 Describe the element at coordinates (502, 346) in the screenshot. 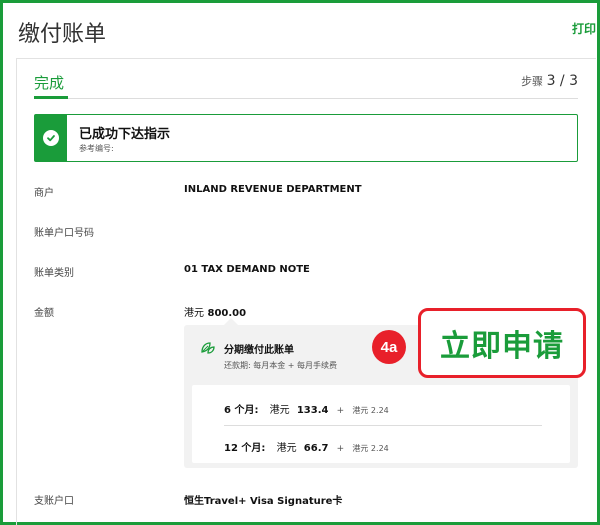

I see `apply-now-label: 立即申请` at that location.